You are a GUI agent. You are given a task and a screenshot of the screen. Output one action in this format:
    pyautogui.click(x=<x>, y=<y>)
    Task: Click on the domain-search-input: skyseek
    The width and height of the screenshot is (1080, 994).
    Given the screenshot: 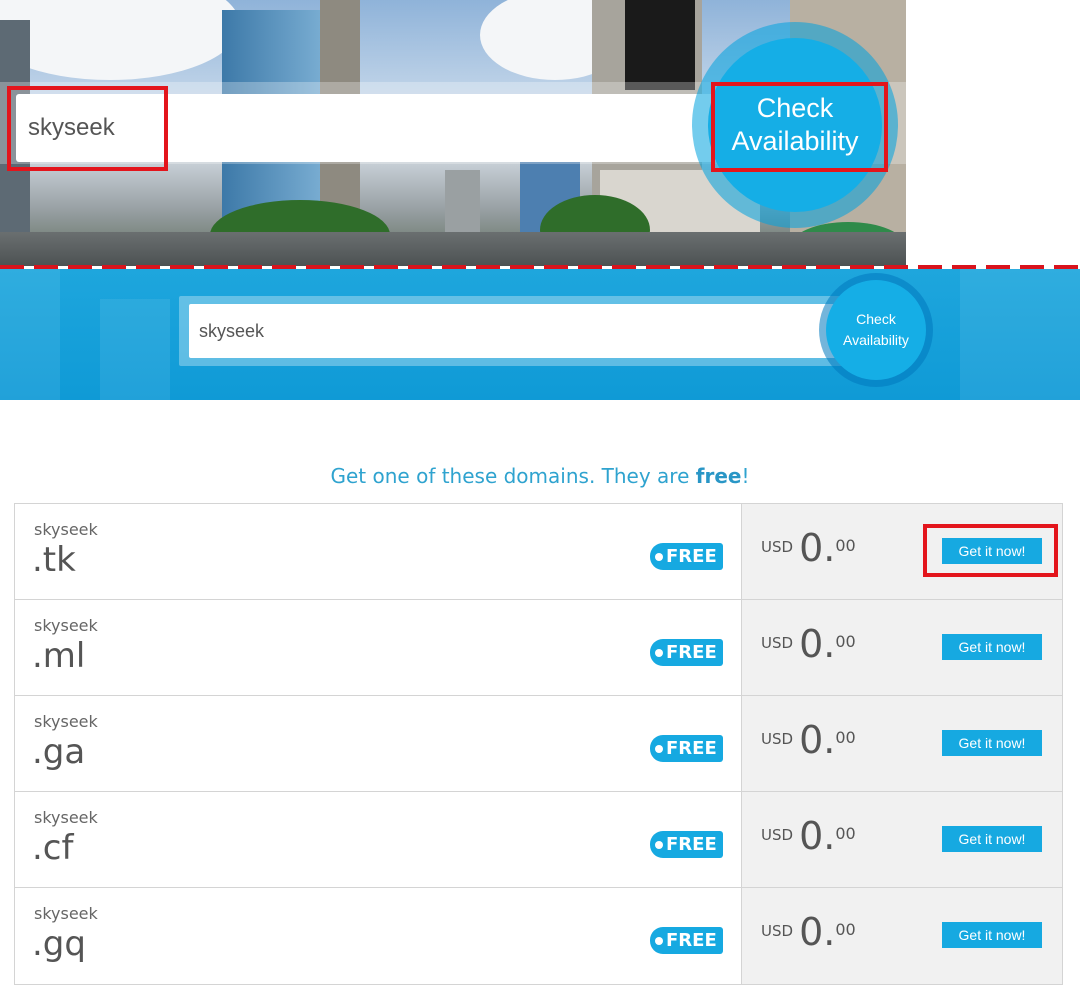 What is the action you would take?
    pyautogui.click(x=514, y=331)
    